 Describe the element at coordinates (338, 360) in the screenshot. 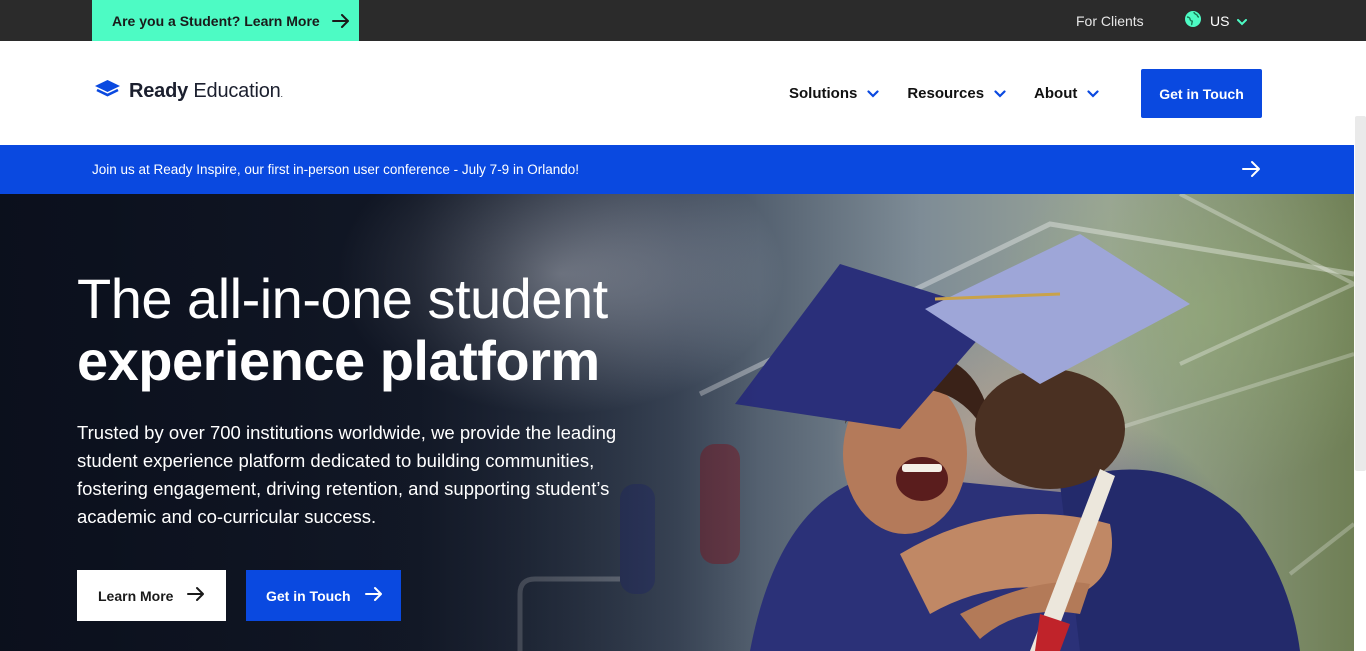

I see `hero-title-line2: experience platform` at that location.